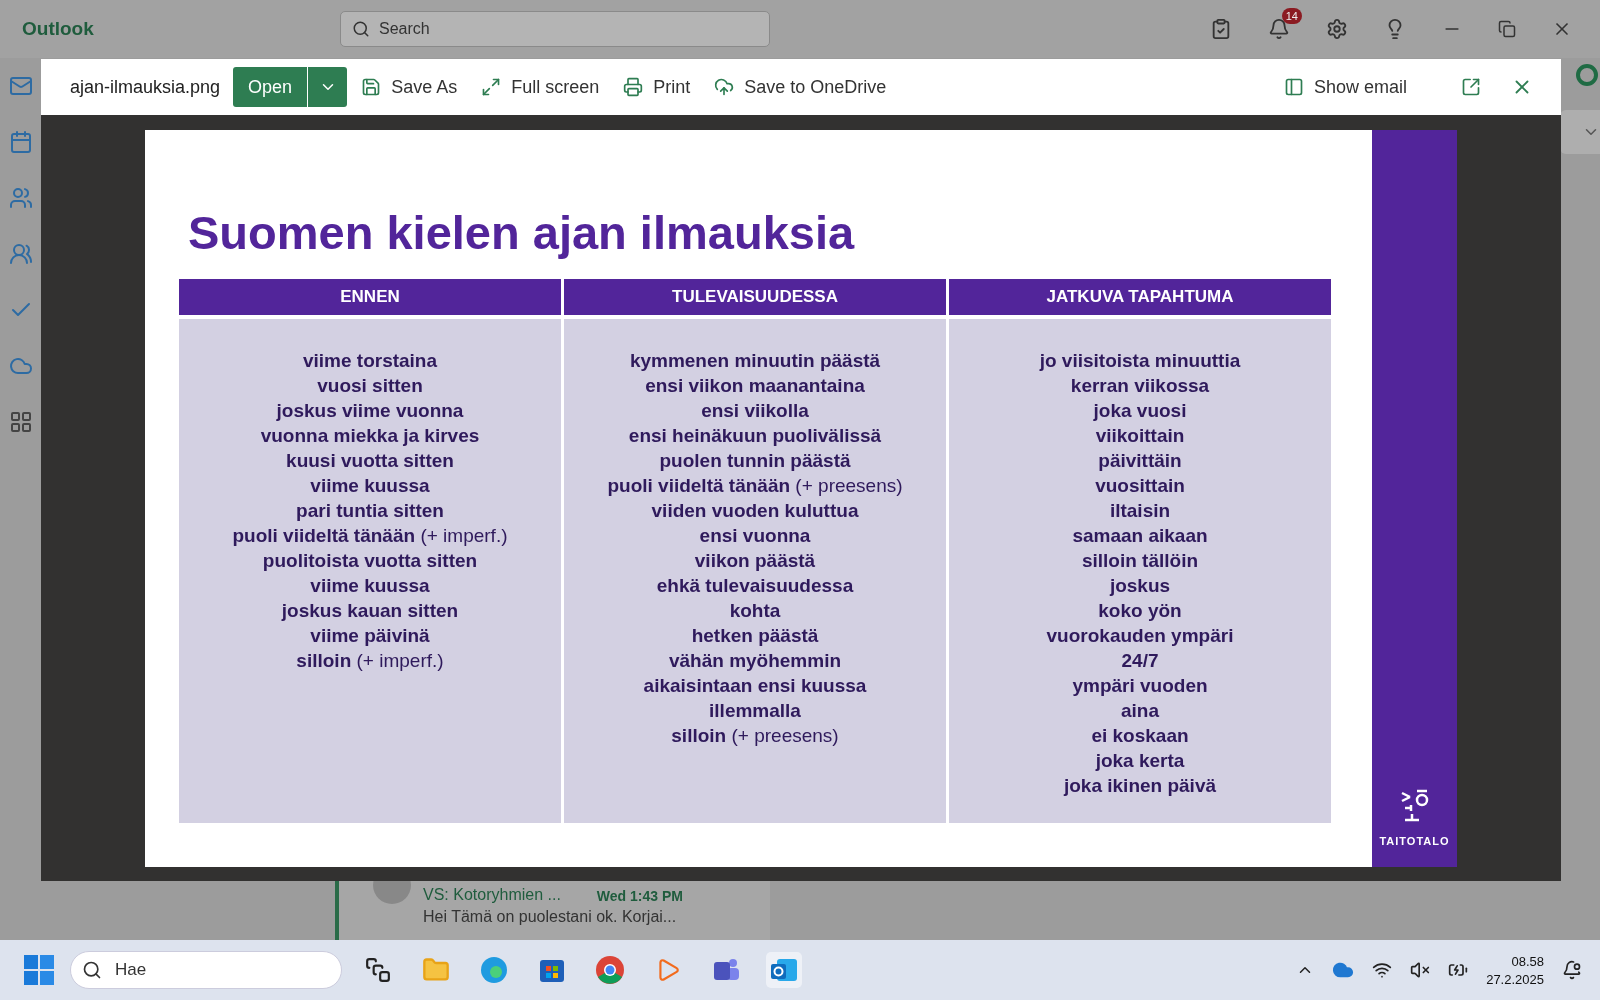  I want to click on time-expression: kuusi vuotta sitten, so click(370, 461).